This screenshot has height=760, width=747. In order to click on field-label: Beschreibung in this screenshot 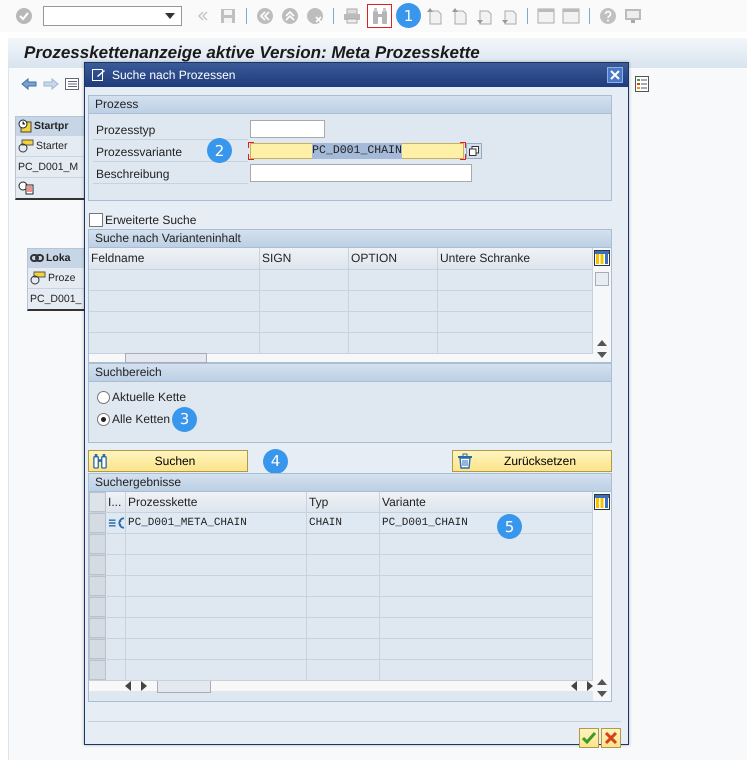, I will do `click(170, 173)`.